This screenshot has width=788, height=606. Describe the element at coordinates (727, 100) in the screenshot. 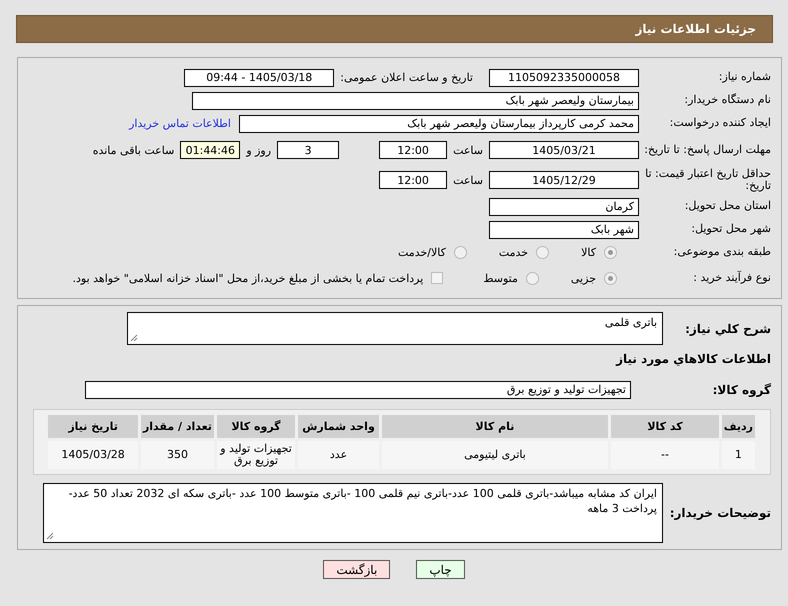

I see `field-label: نام دستگاه خریدار:` at that location.